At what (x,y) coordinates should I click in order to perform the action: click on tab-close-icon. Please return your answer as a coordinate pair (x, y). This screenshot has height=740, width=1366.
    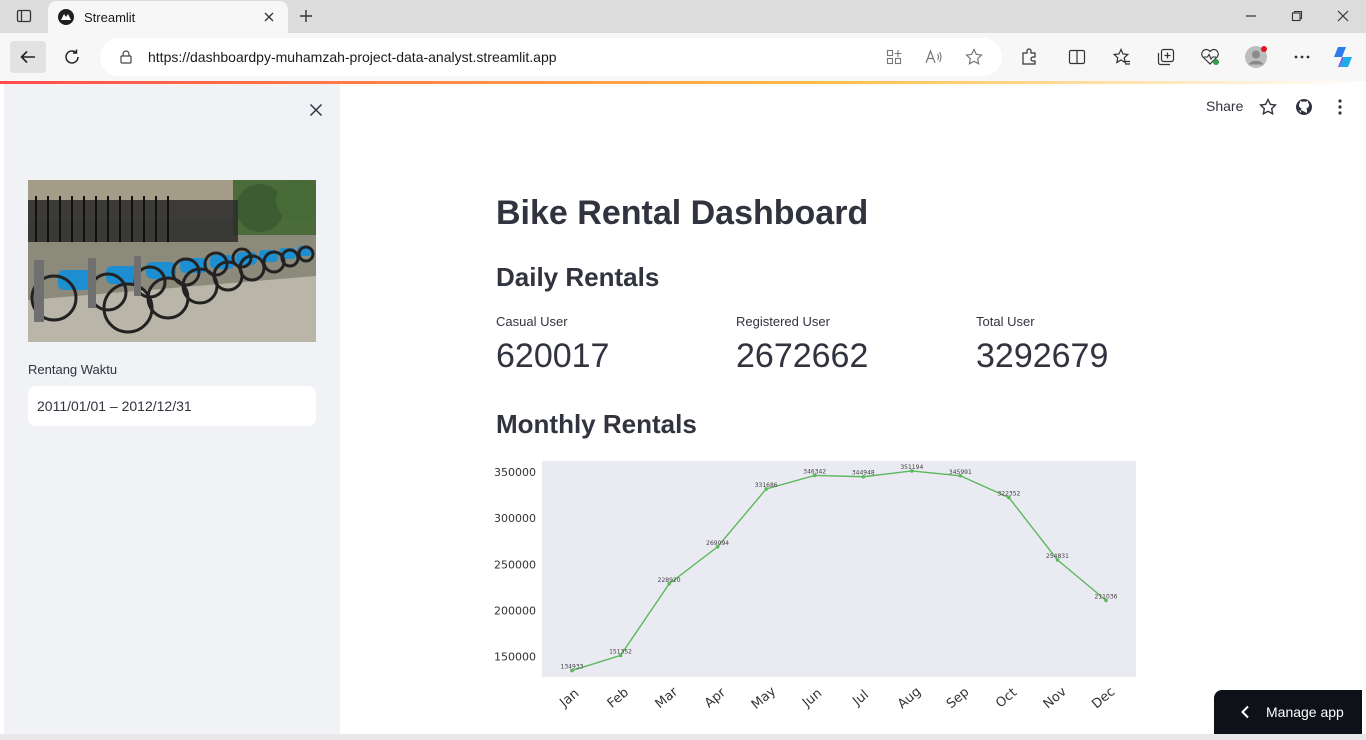
    Looking at the image, I should click on (269, 17).